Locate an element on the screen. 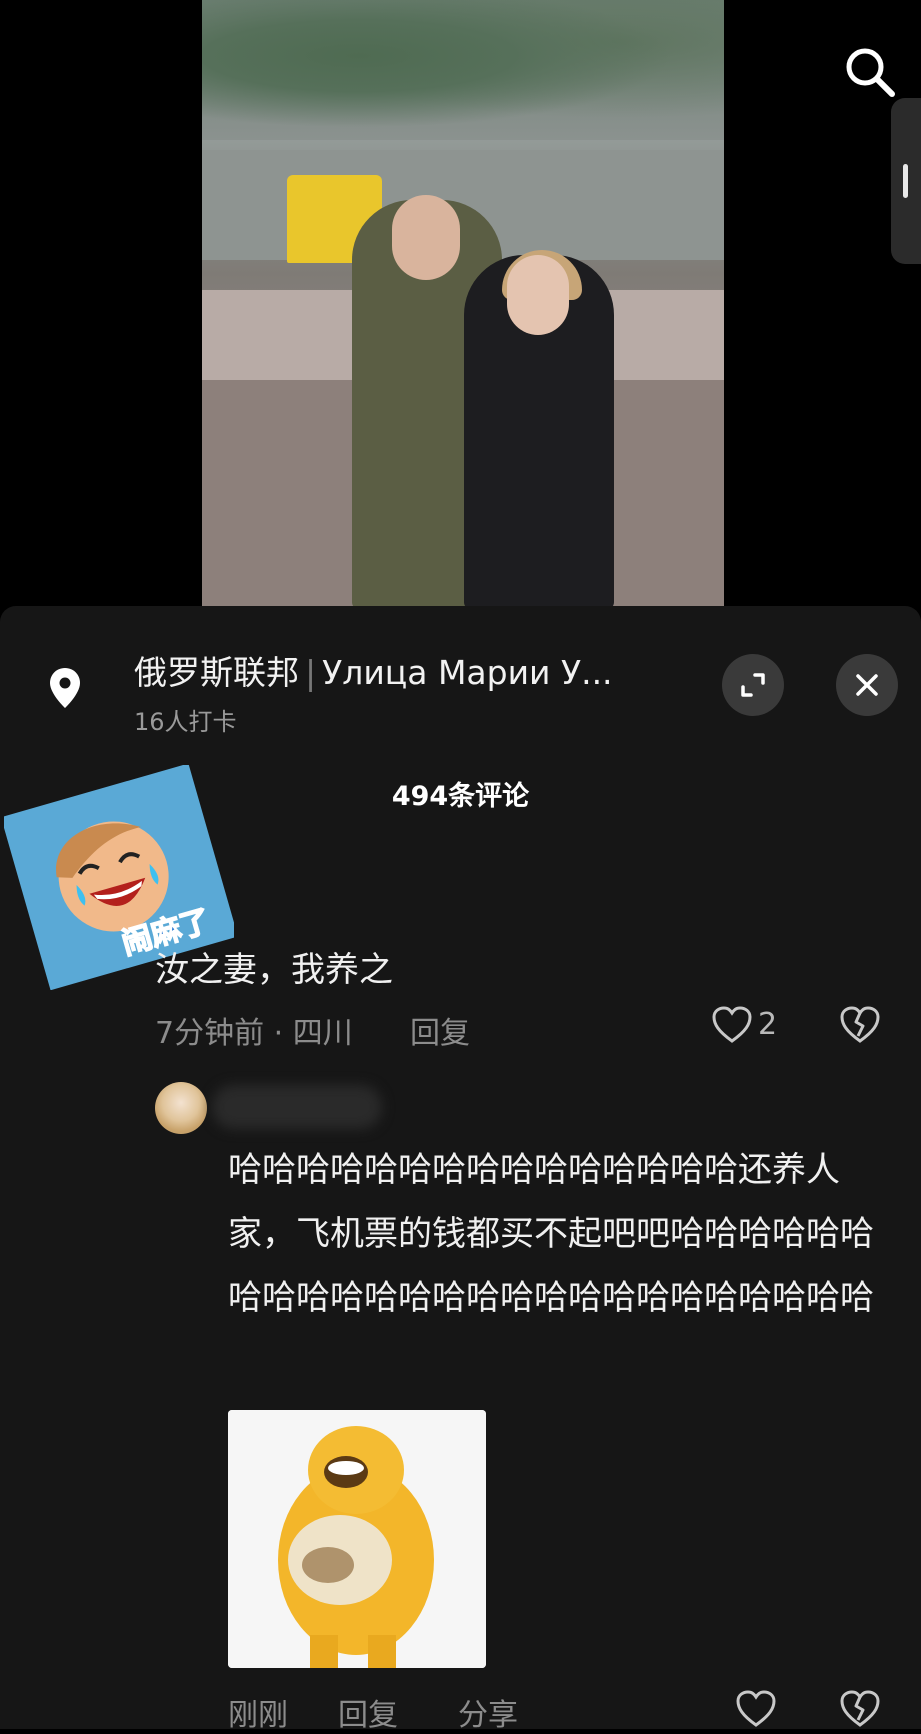 The image size is (921, 1734). background-trees is located at coordinates (463, 70).